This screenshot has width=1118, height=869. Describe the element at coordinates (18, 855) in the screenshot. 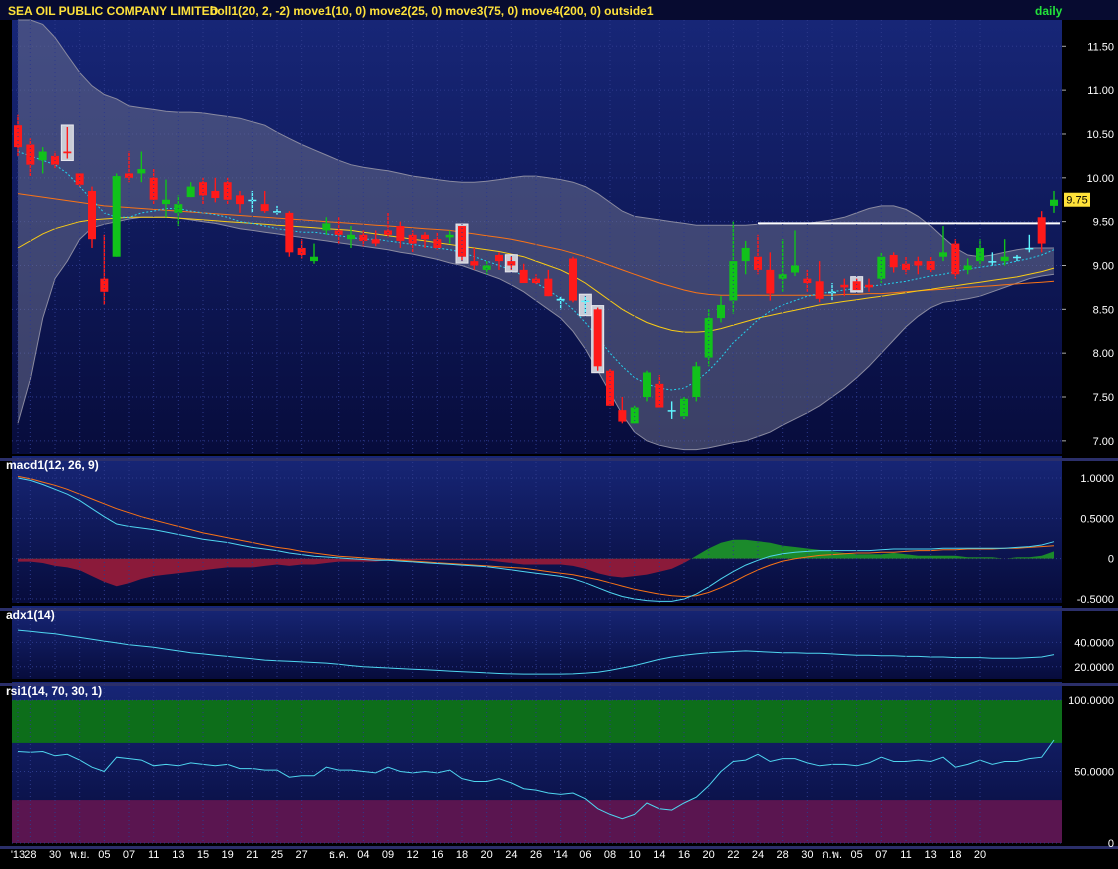

I see `x-axis-label: '13` at that location.